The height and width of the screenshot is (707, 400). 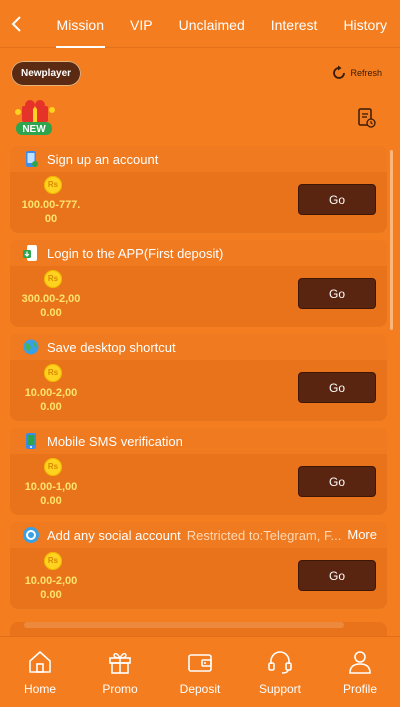 I want to click on top-bar: Mission VIP Unclaimed Interest History, so click(x=200, y=24).